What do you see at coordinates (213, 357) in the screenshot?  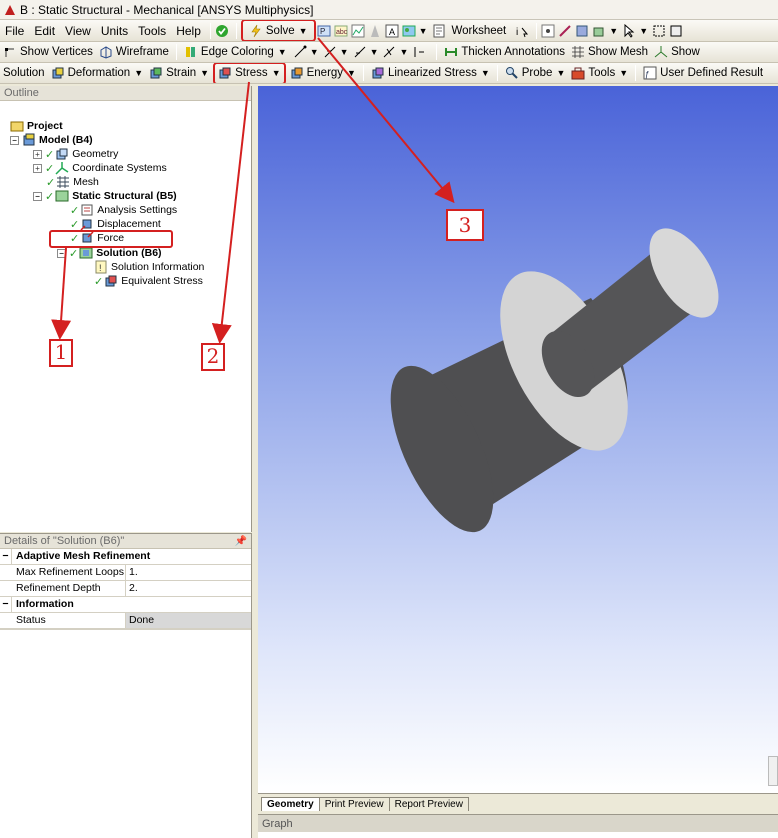 I see `annotation-label-2: 2` at bounding box center [213, 357].